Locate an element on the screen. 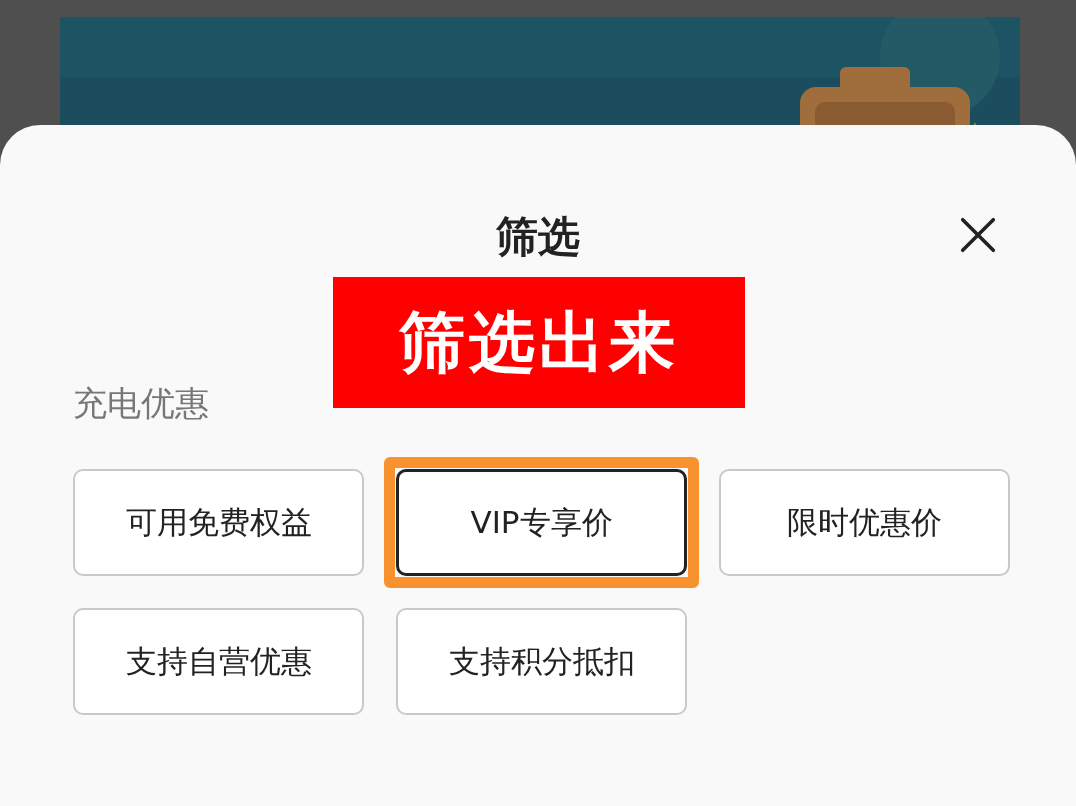  annotation-label: 筛选出来 is located at coordinates (539, 342).